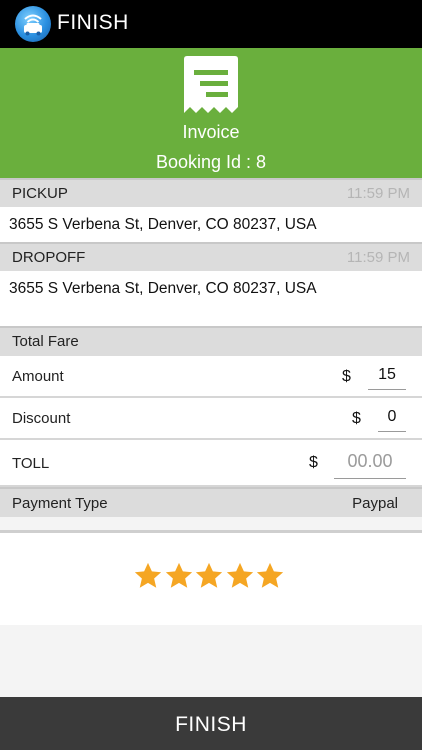  Describe the element at coordinates (387, 378) in the screenshot. I see `amount-field: 15` at that location.